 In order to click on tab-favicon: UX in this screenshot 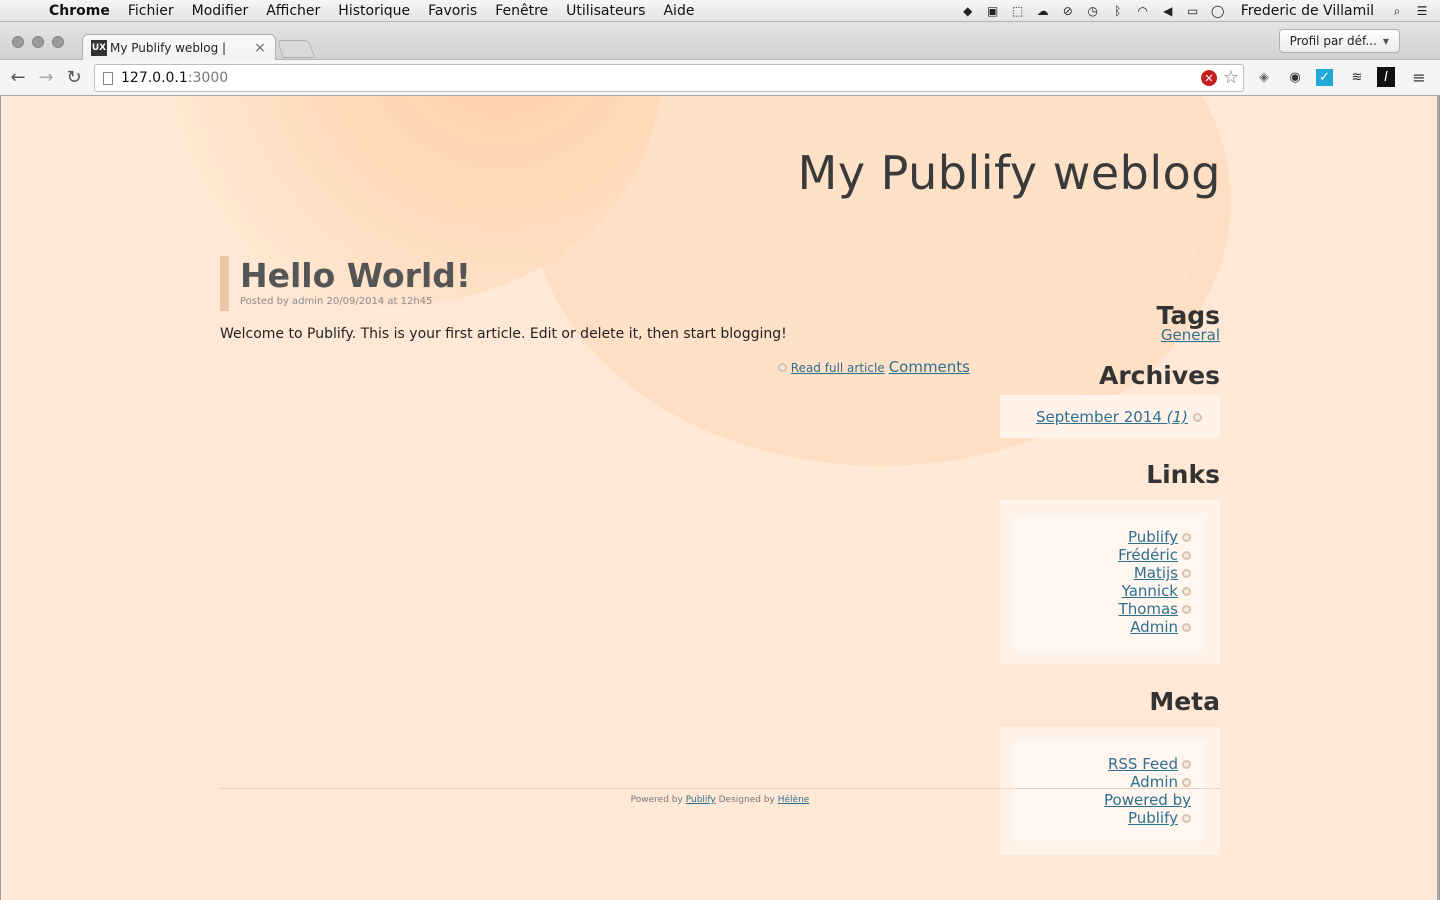, I will do `click(99, 48)`.